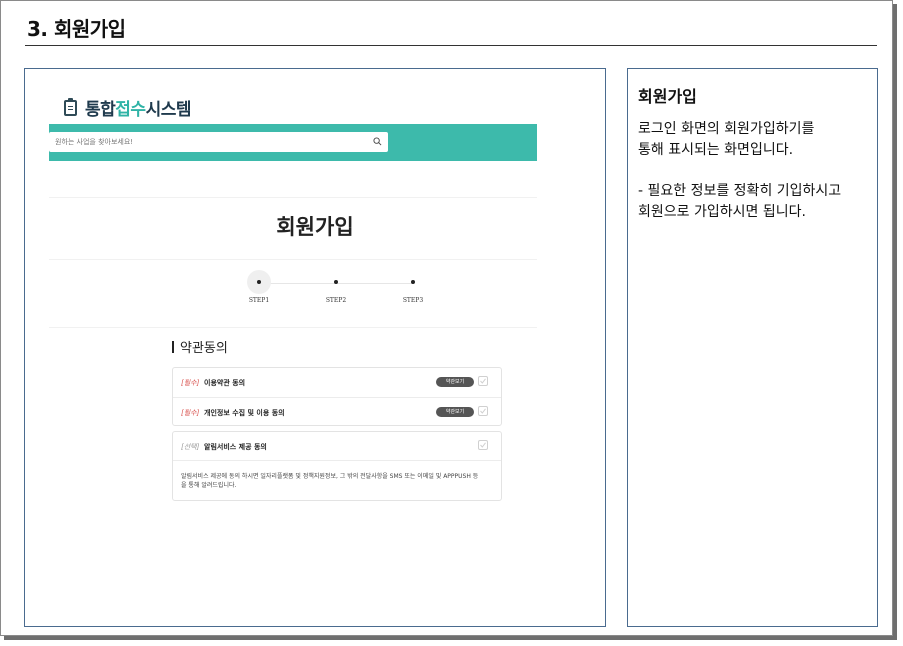  Describe the element at coordinates (667, 96) in the screenshot. I see `description-heading: 회원가입` at that location.